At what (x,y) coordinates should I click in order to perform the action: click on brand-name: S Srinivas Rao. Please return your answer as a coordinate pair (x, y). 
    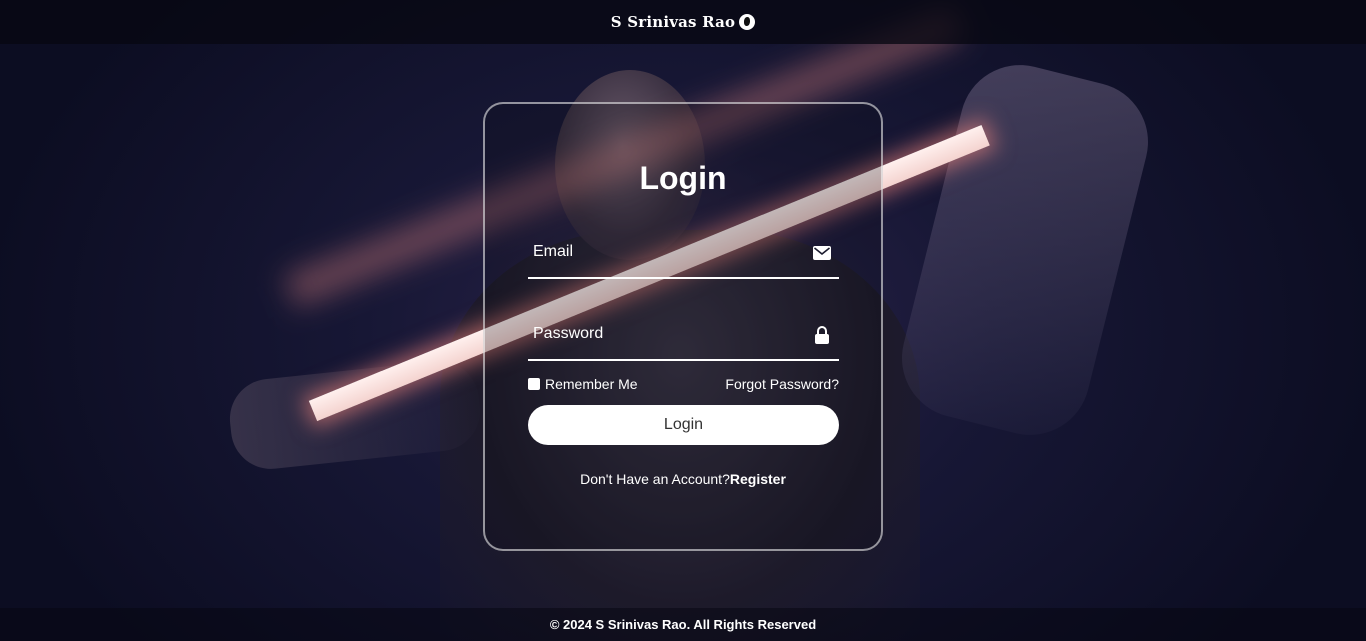
    Looking at the image, I should click on (673, 22).